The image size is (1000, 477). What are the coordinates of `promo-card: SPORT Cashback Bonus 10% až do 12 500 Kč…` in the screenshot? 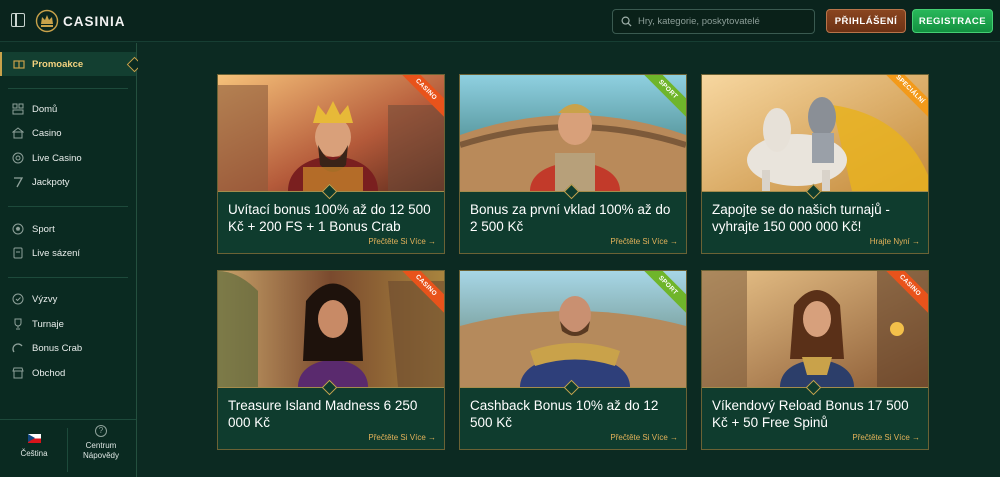 It's located at (573, 360).